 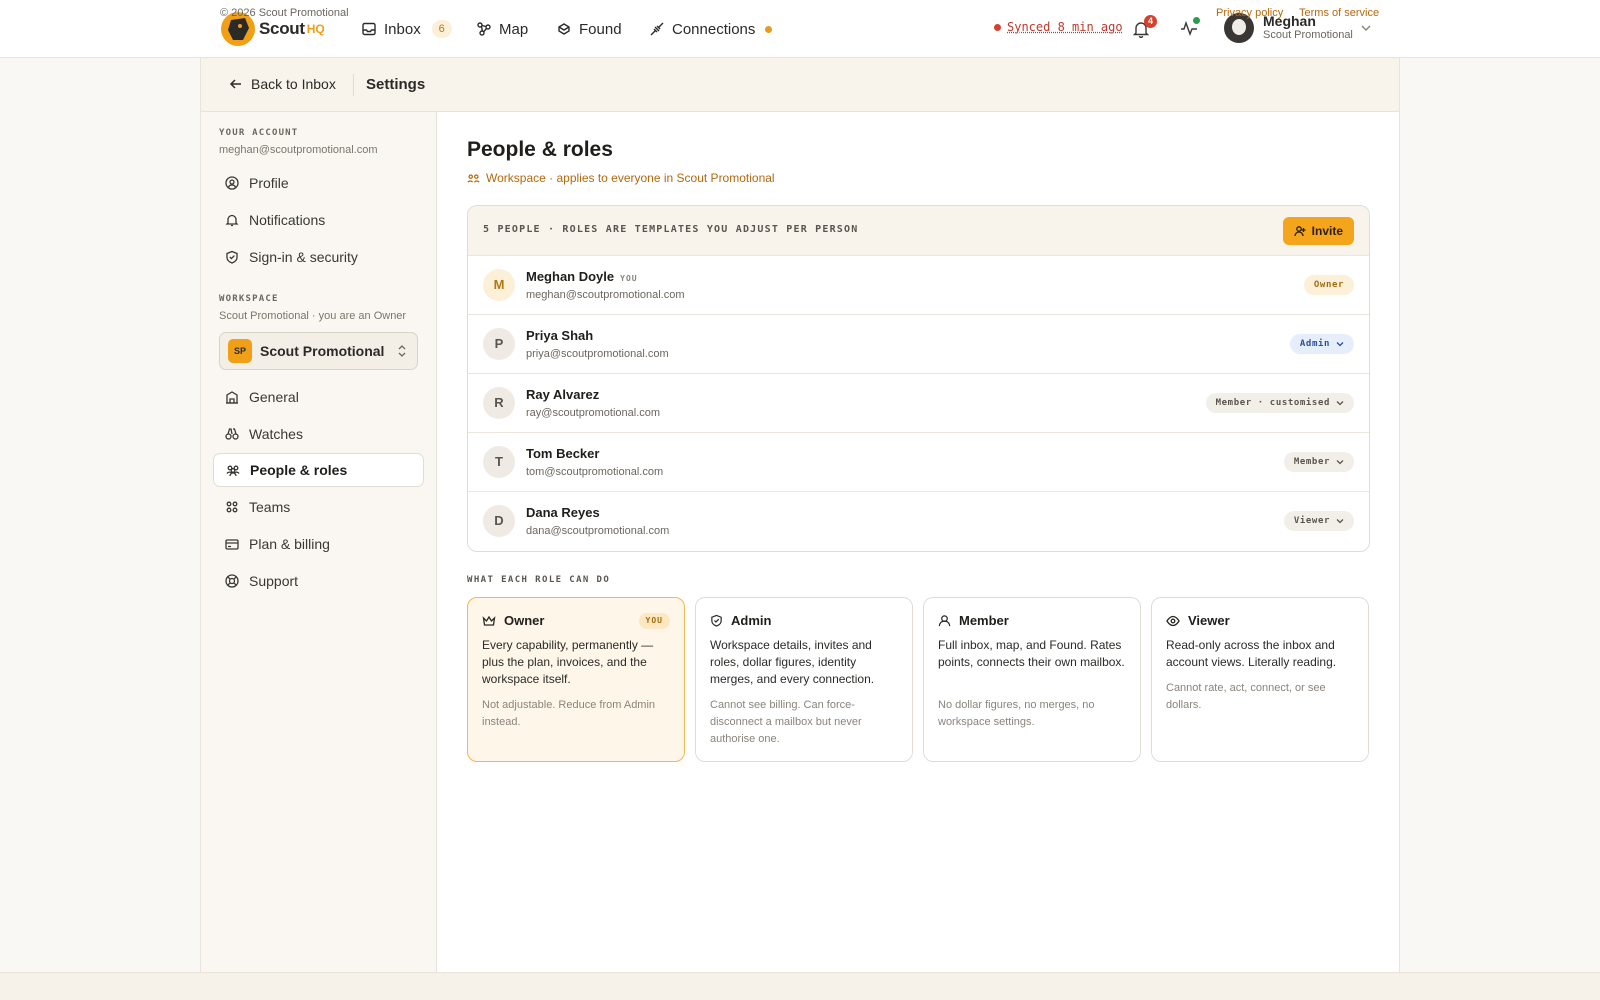 What do you see at coordinates (369, 29) in the screenshot?
I see `inbox-icon` at bounding box center [369, 29].